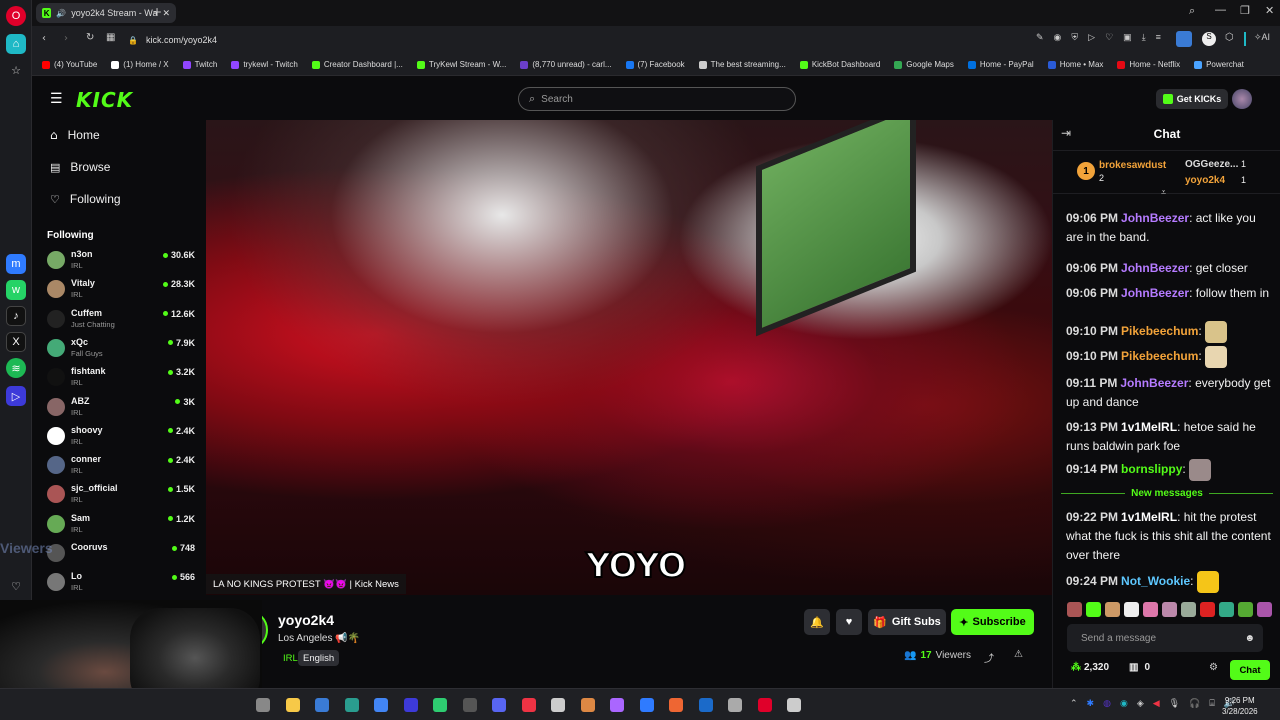 This screenshot has height=720, width=1280. Describe the element at coordinates (75, 135) in the screenshot. I see `nav-home: ⌂ Home` at that location.